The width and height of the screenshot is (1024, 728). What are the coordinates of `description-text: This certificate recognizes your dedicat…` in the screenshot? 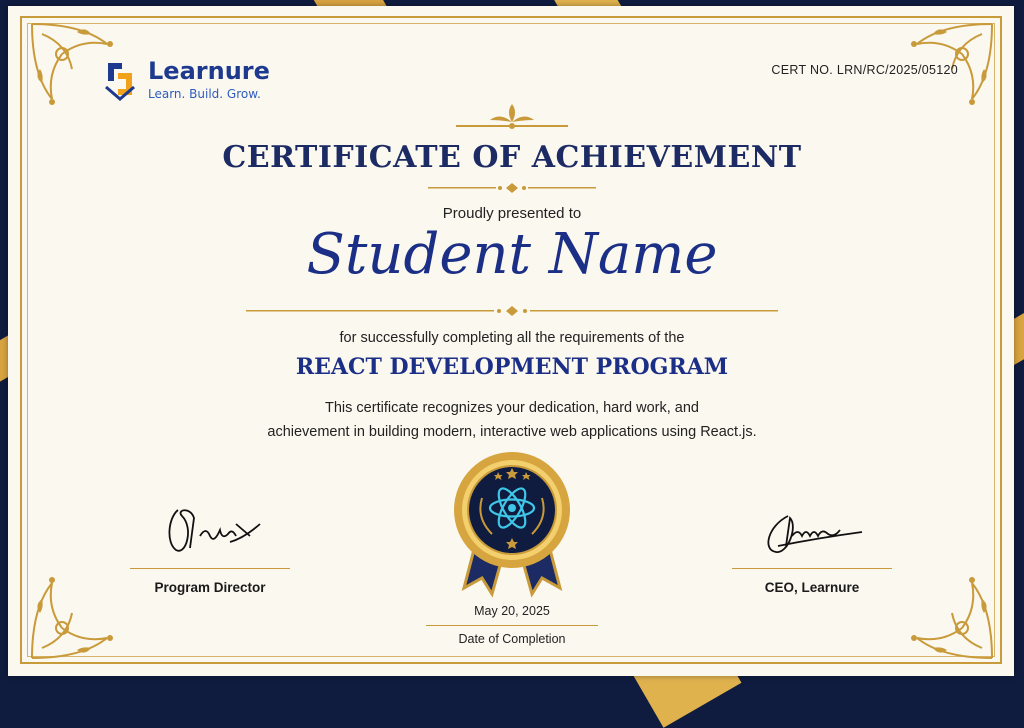 It's located at (512, 420).